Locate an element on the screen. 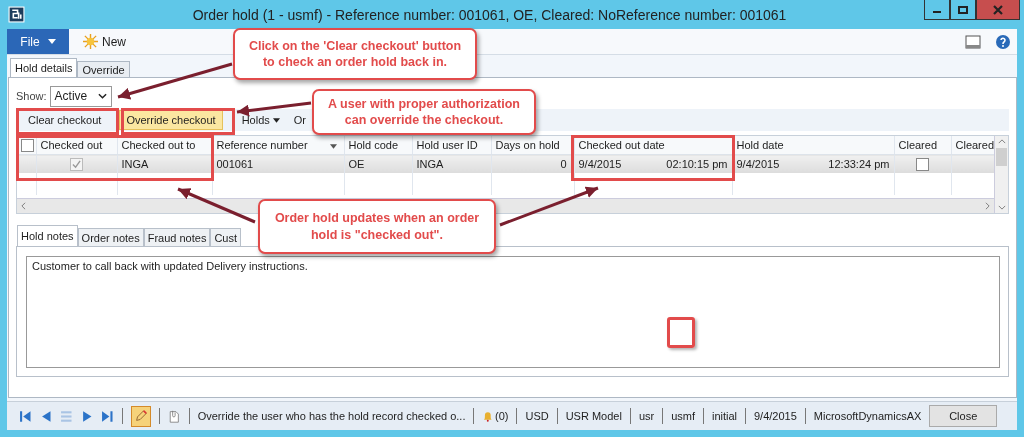  maximize-icon is located at coordinates (963, 9).